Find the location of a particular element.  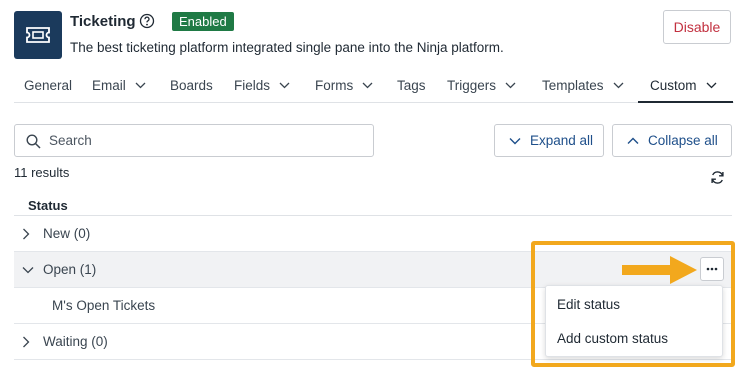

search-input is located at coordinates (209, 140).